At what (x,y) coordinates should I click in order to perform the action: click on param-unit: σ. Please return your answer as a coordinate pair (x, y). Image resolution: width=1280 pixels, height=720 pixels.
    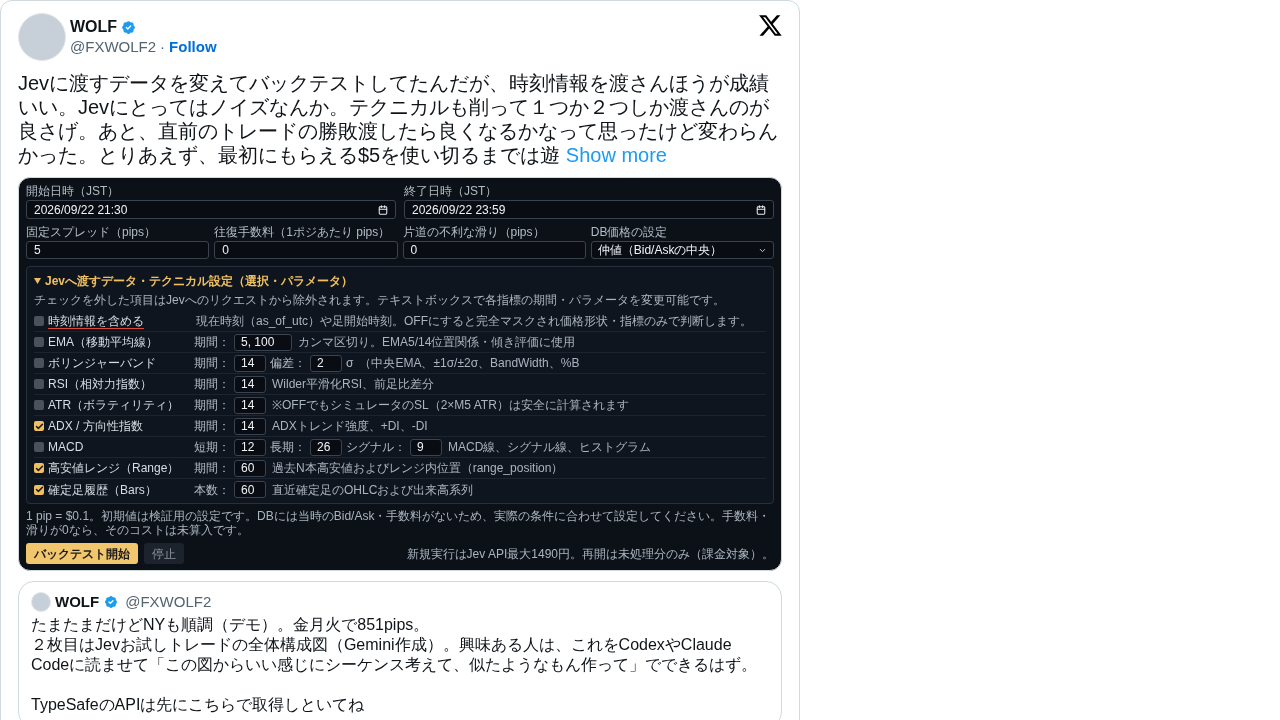
    Looking at the image, I should click on (350, 363).